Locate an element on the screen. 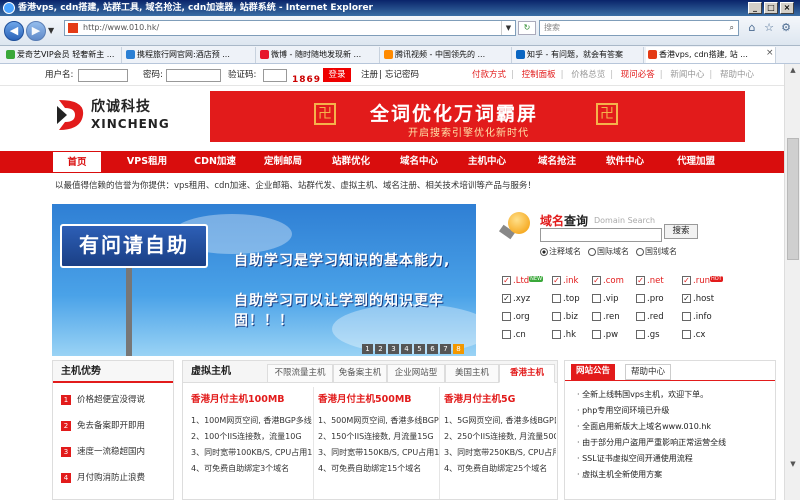  plan-title: 香港月付主机100MB is located at coordinates (253, 400).